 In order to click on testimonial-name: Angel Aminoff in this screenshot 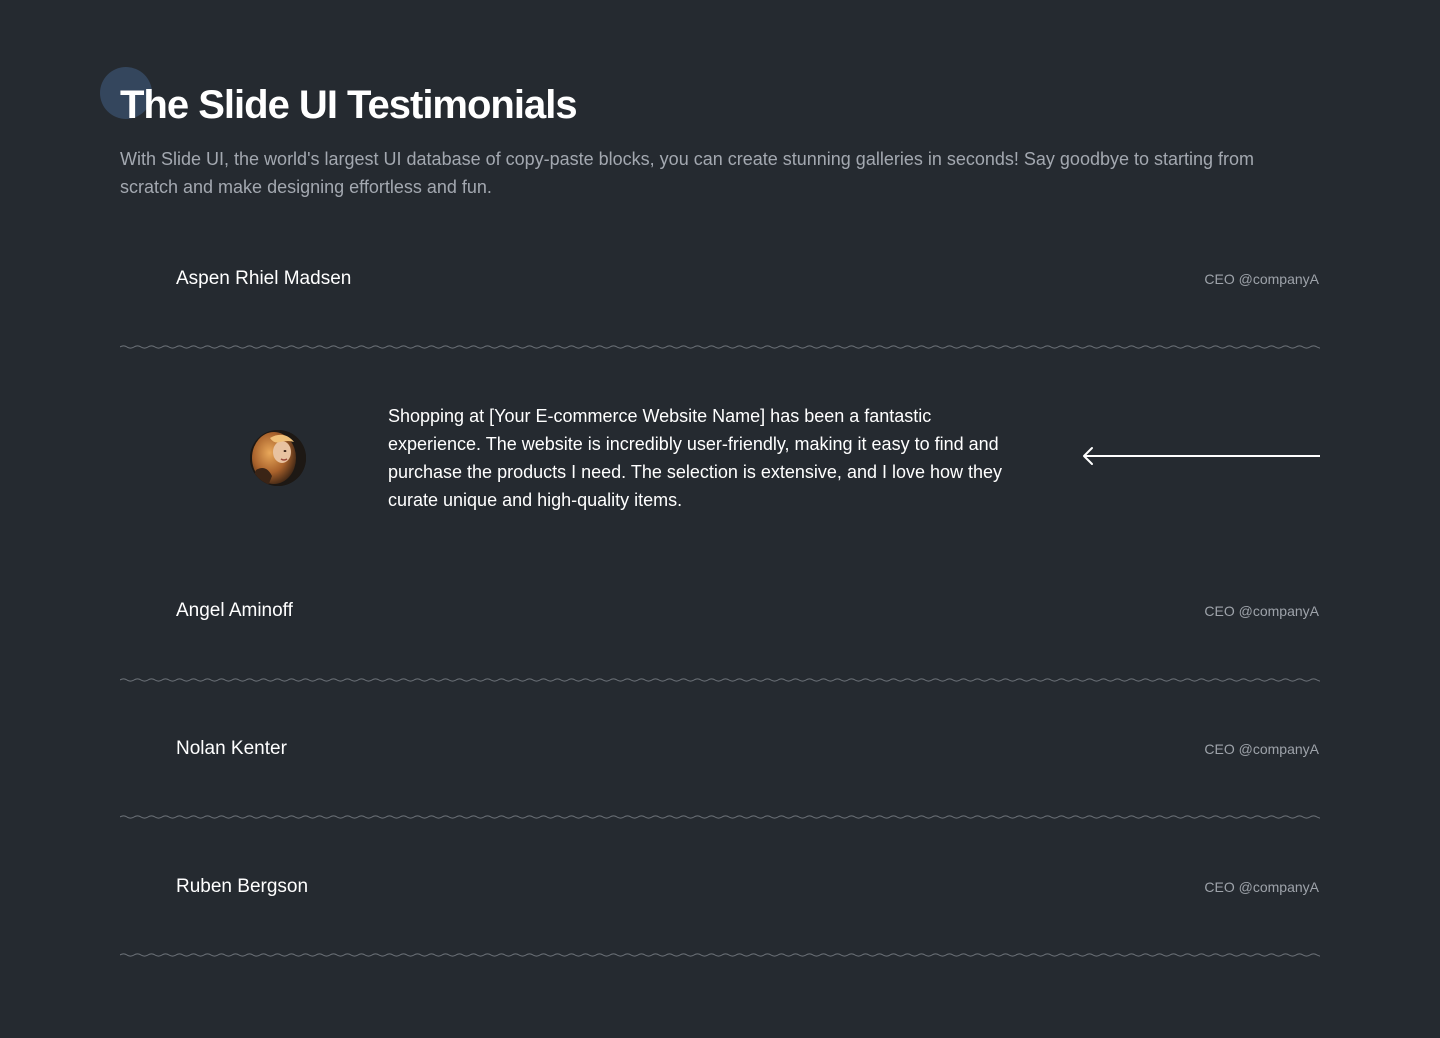, I will do `click(234, 610)`.